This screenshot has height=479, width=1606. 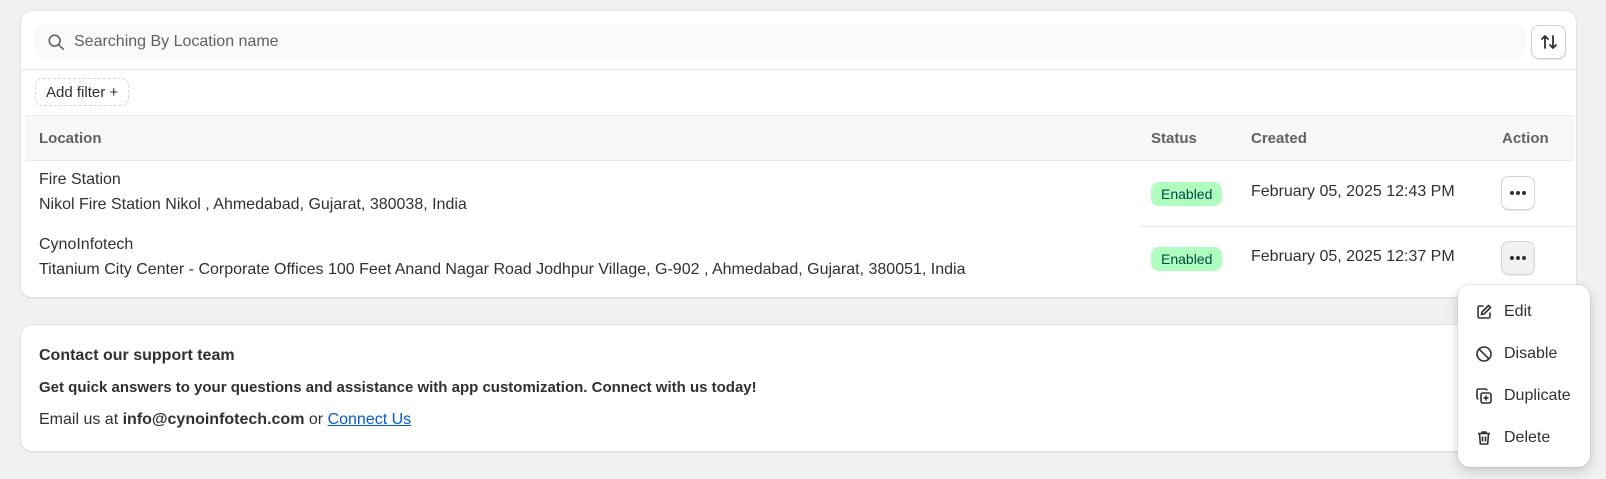 I want to click on or-text: or, so click(x=316, y=419).